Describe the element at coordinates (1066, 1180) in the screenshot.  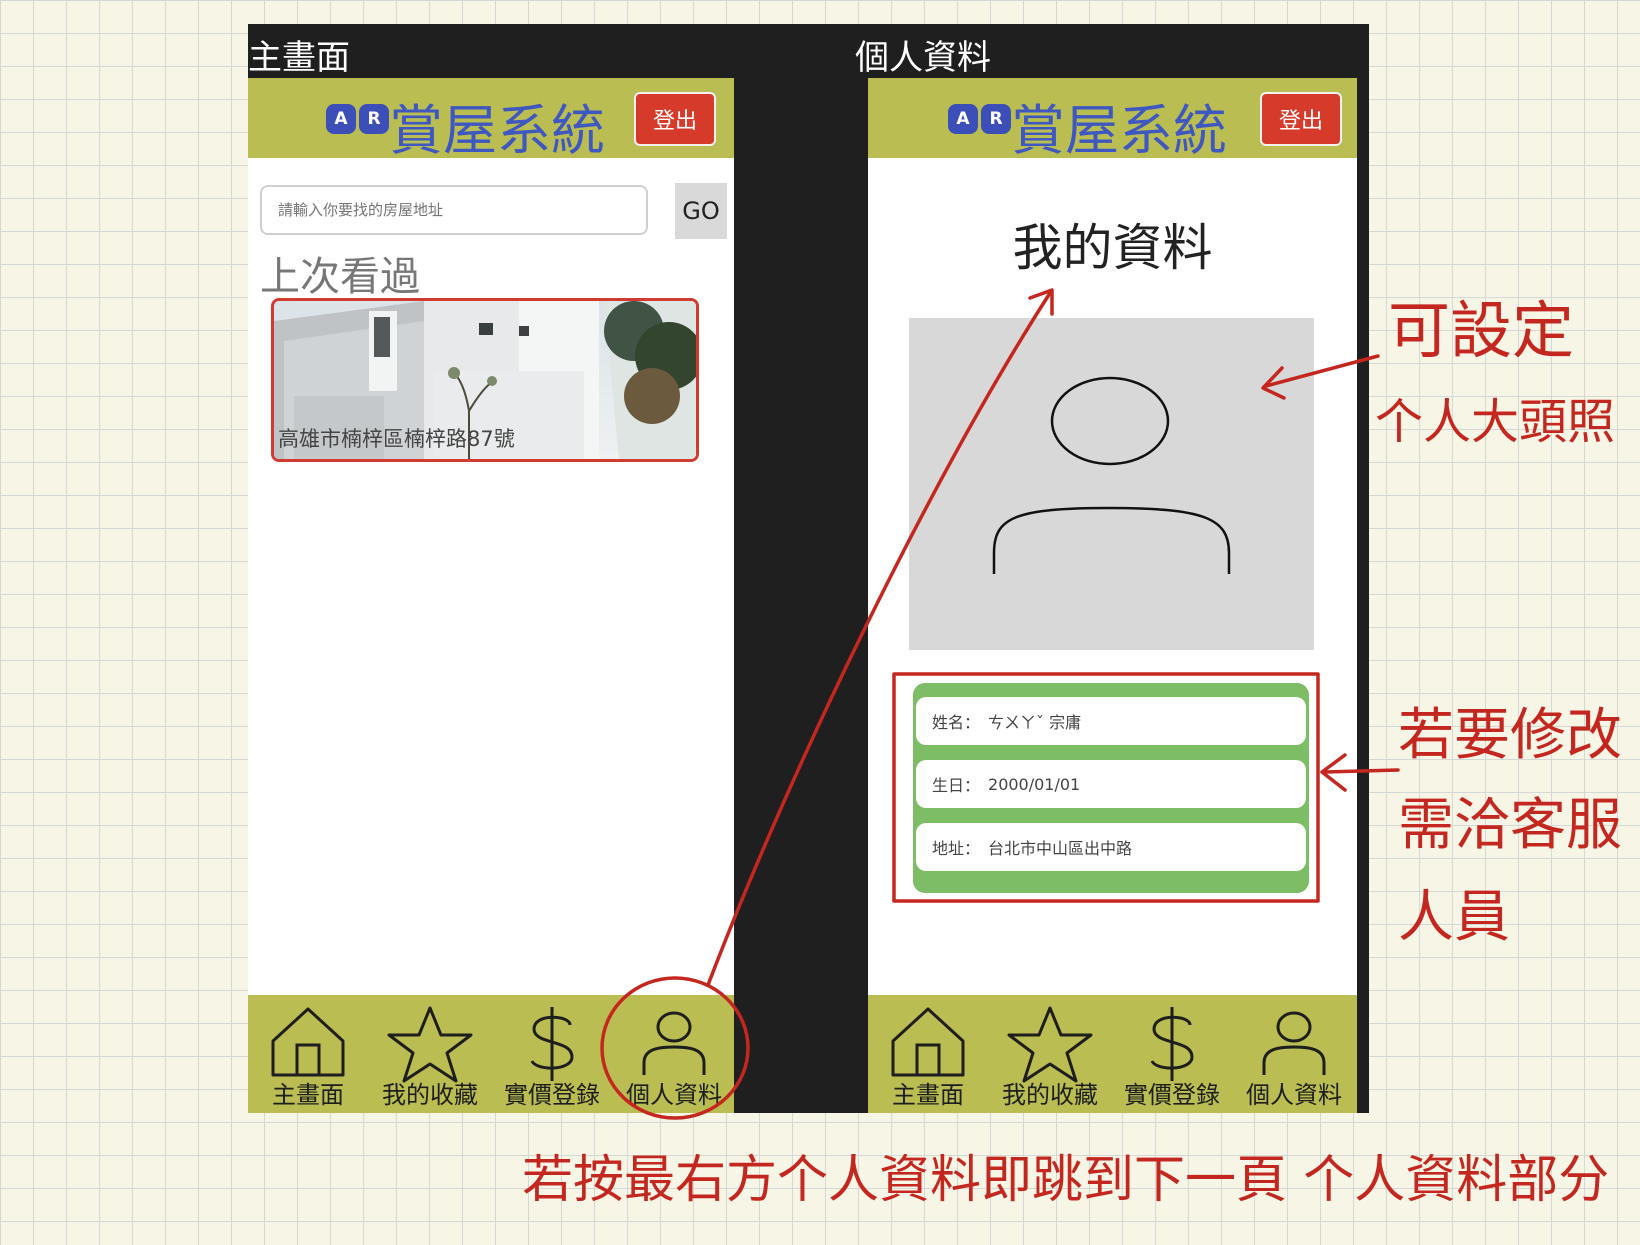
I see `bottom-note: 若按最右方个人資料即跳到下一頁 个人資料部分` at that location.